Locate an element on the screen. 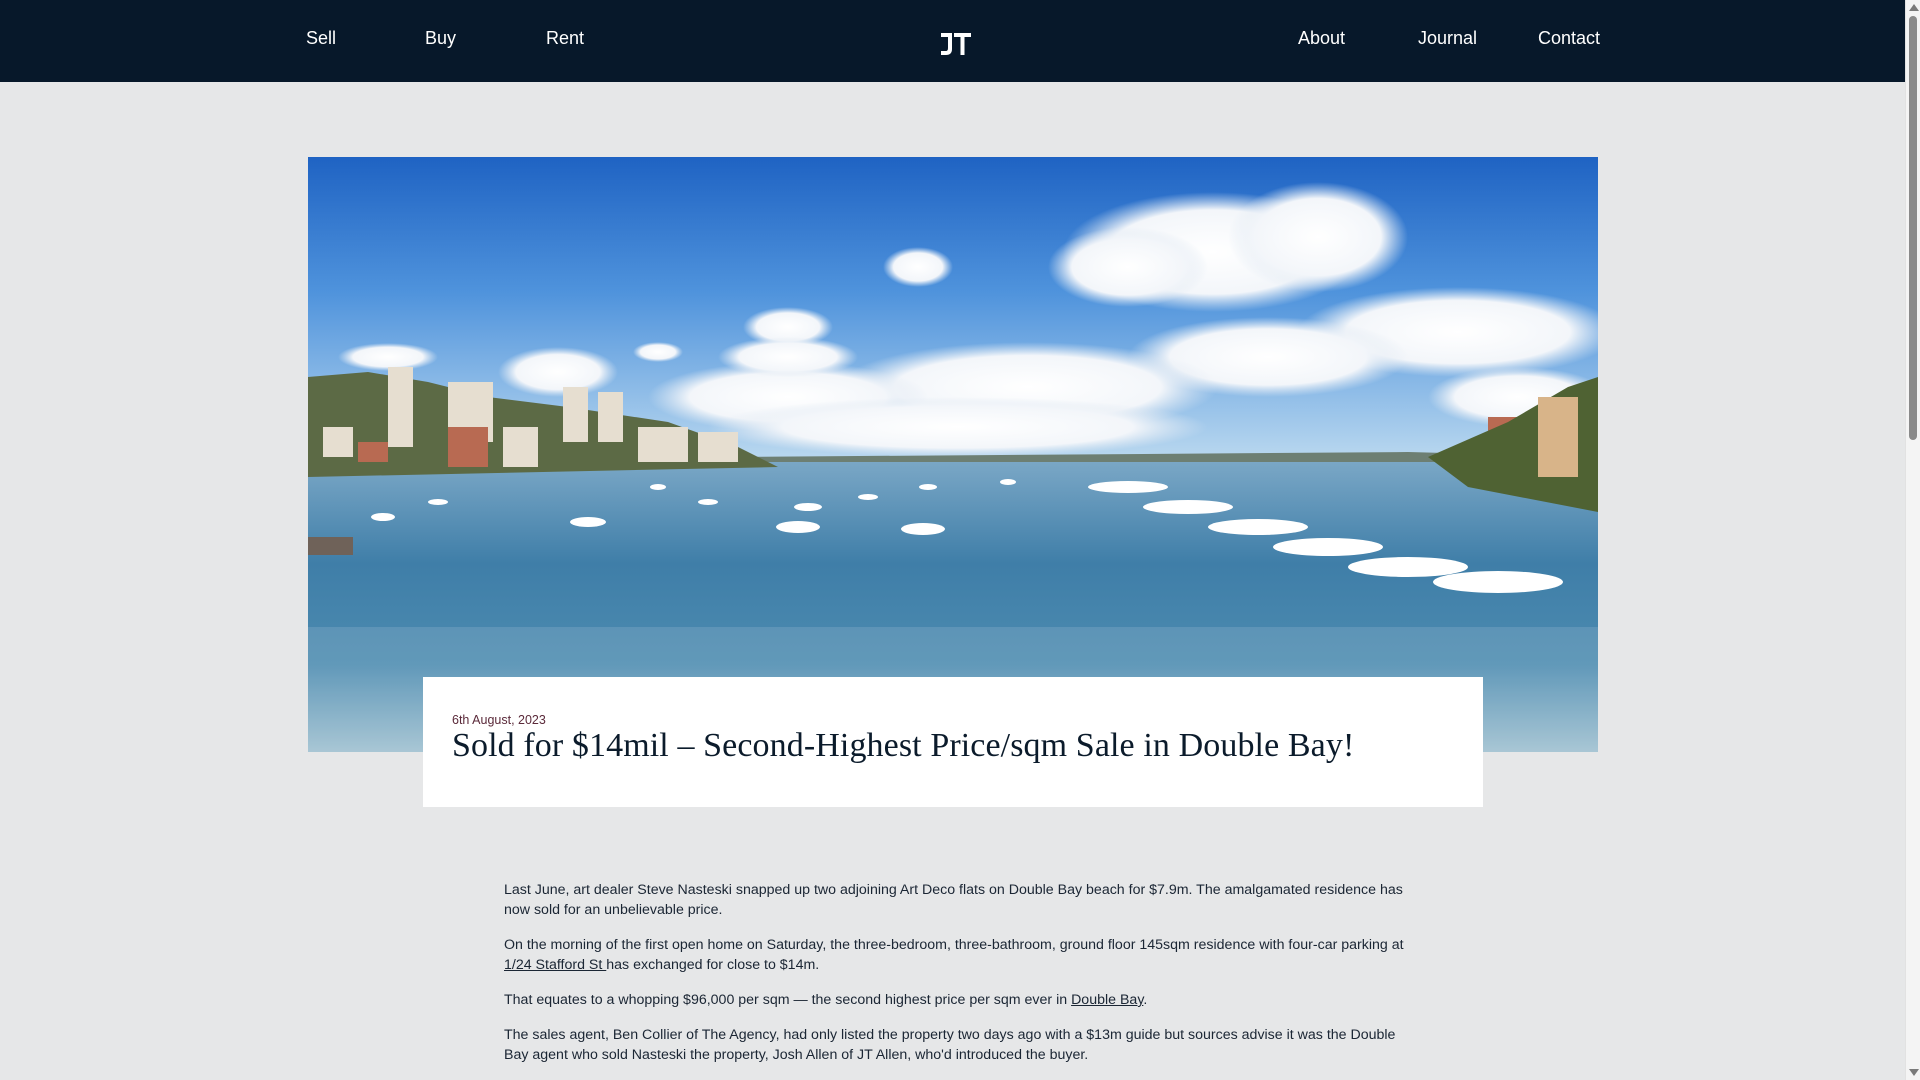  top-navigation: Sell Buy Rent JT About Journal Contact is located at coordinates (952, 41).